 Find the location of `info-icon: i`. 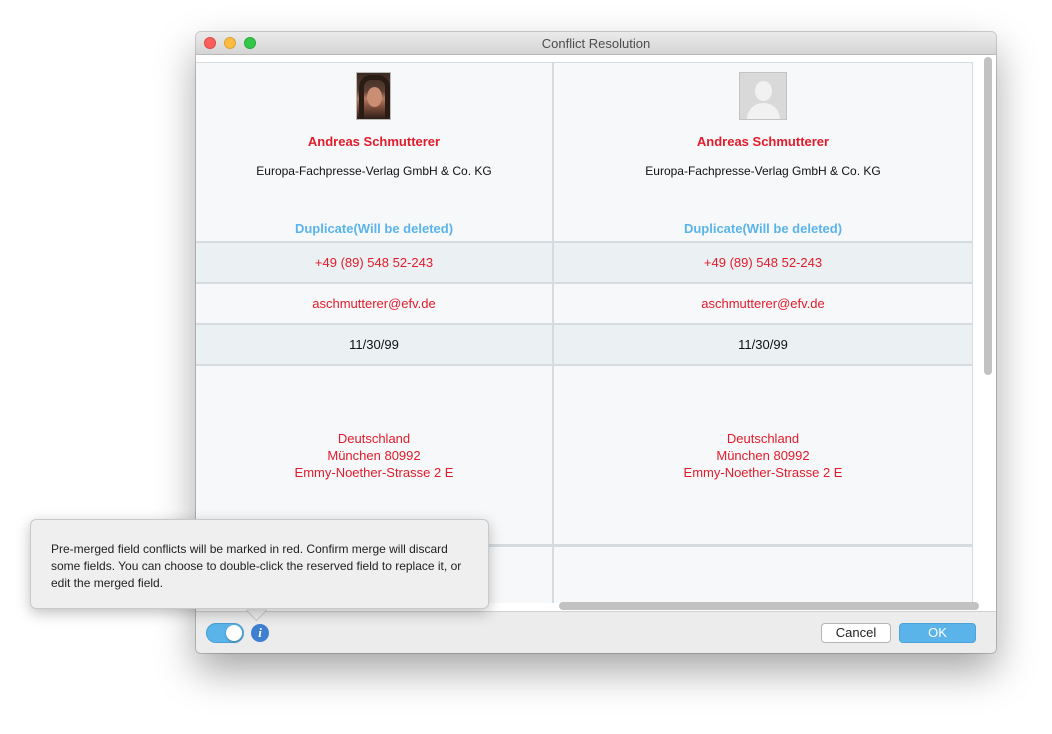

info-icon: i is located at coordinates (260, 633).